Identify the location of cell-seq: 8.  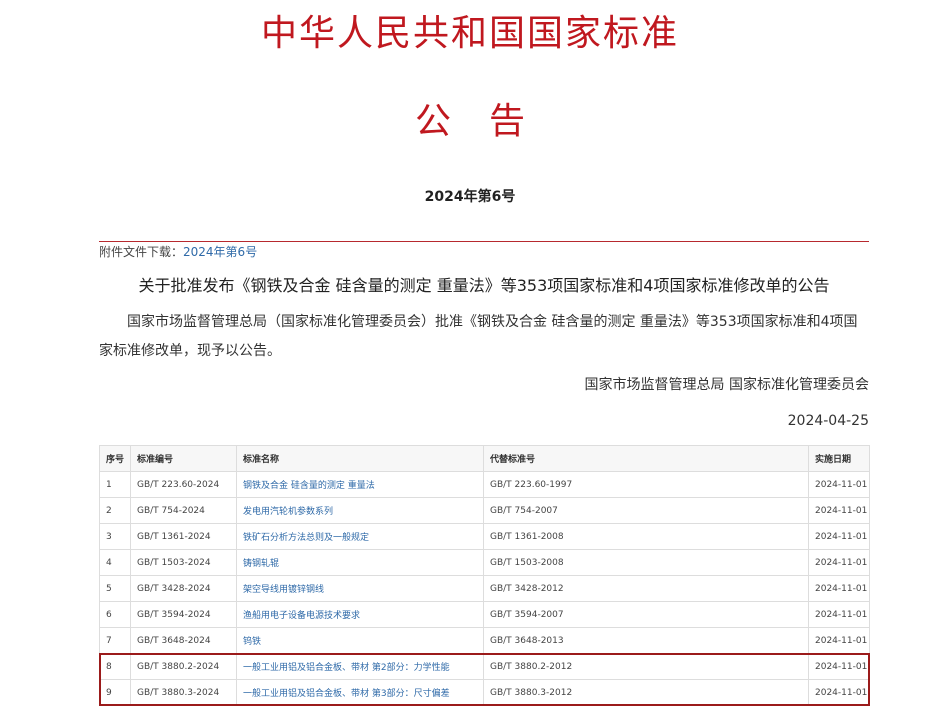
(115, 666).